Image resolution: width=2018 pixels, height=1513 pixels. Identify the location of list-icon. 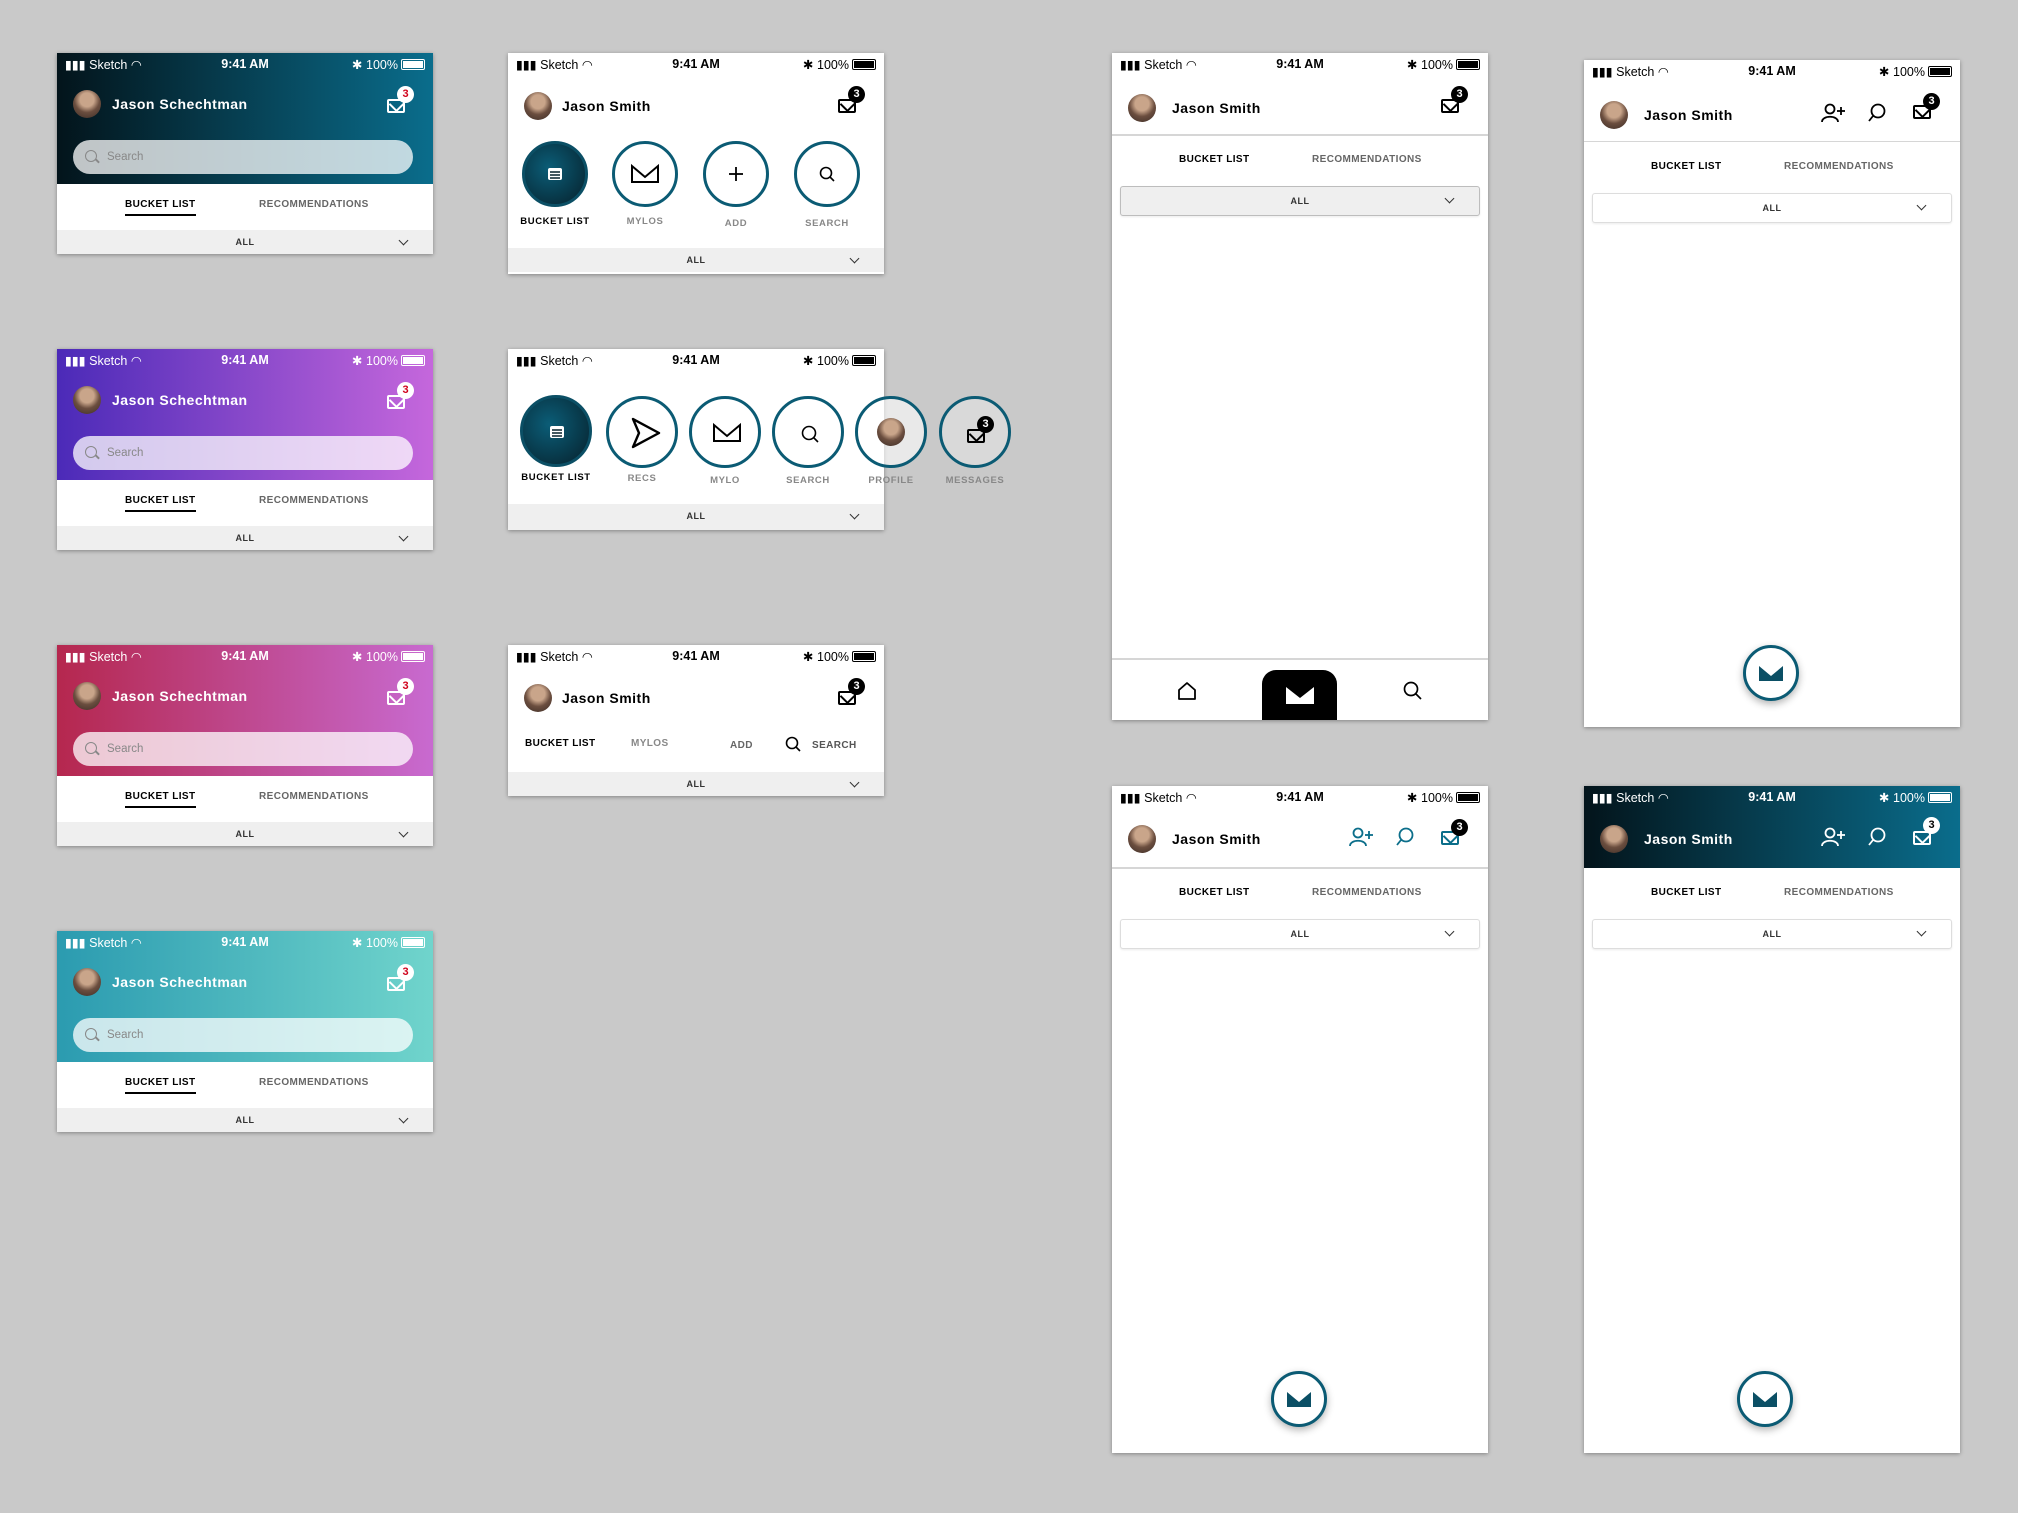
(555, 174).